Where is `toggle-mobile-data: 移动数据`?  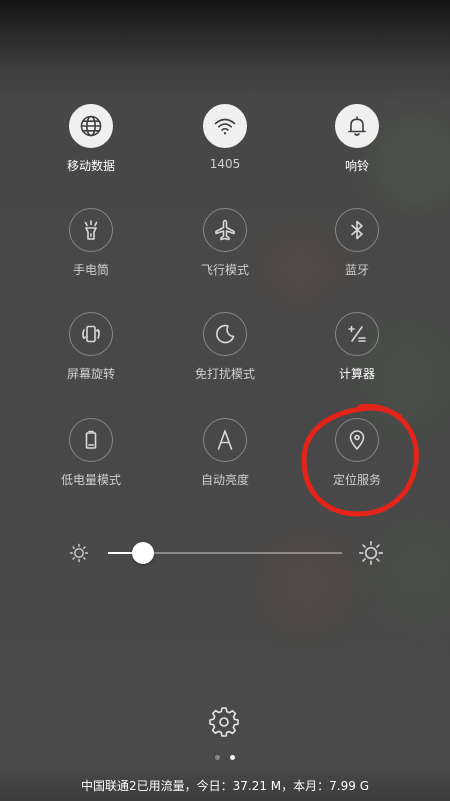 toggle-mobile-data: 移动数据 is located at coordinates (91, 144).